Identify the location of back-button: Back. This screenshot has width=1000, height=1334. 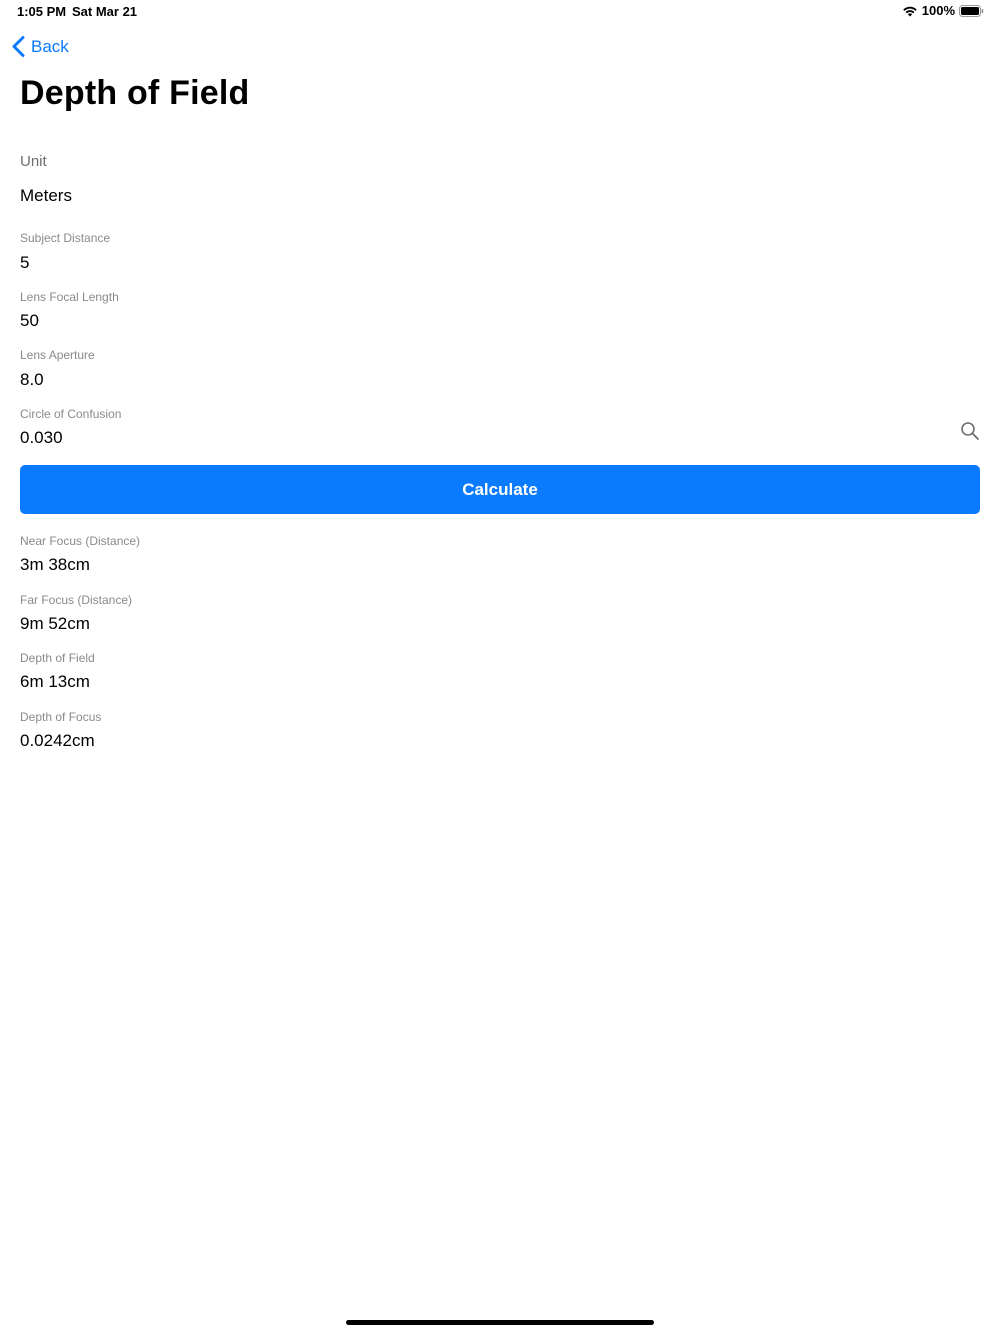
(40, 46).